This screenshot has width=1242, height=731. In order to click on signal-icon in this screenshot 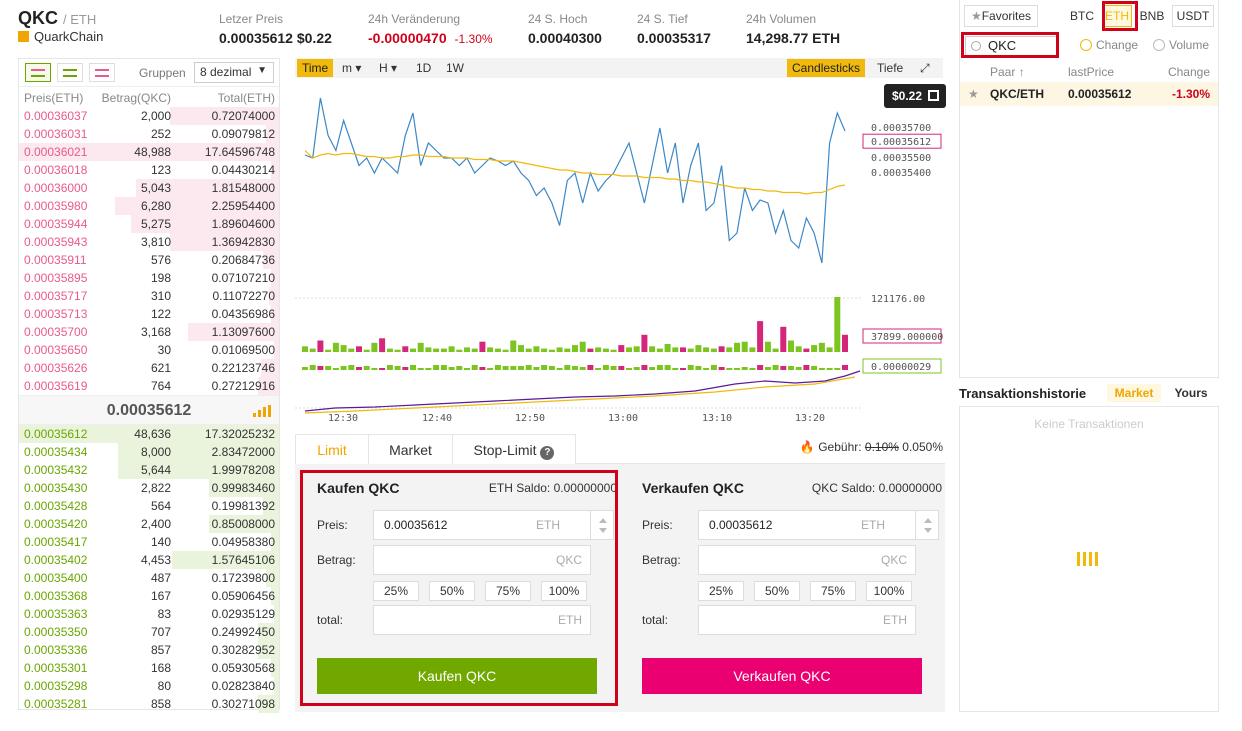, I will do `click(262, 411)`.